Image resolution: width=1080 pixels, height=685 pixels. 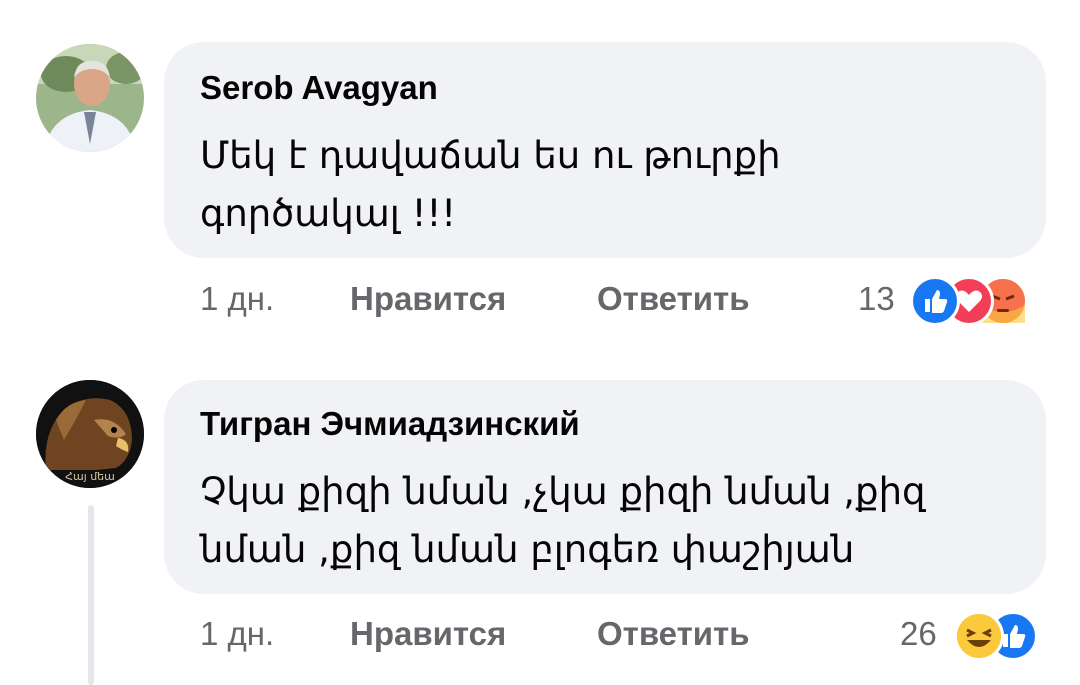 I want to click on reactions-summary: 26, so click(x=975, y=637).